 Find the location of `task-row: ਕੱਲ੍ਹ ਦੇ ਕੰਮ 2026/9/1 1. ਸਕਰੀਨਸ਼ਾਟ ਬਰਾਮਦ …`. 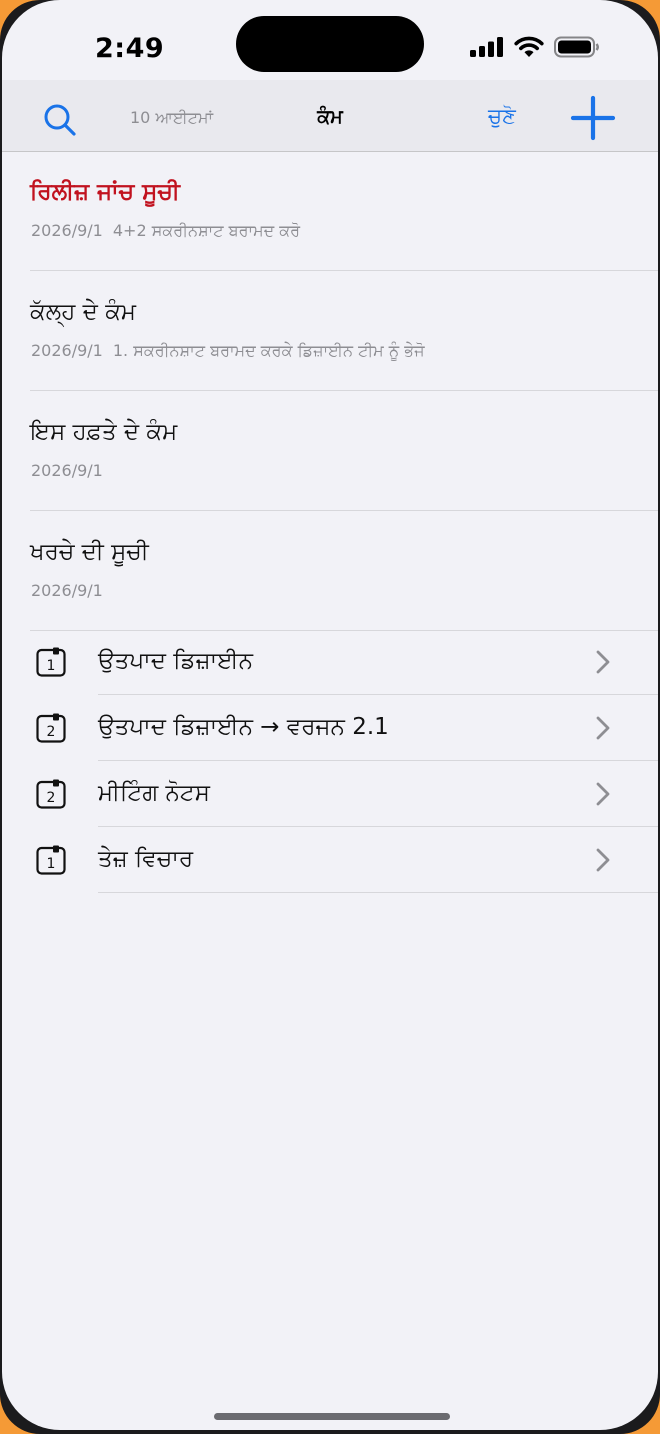

task-row: ਕੱਲ੍ਹ ਦੇ ਕੰਮ 2026/9/1 1. ਸਕਰੀਨਸ਼ਾਟ ਬਰਾਮਦ … is located at coordinates (344, 331).